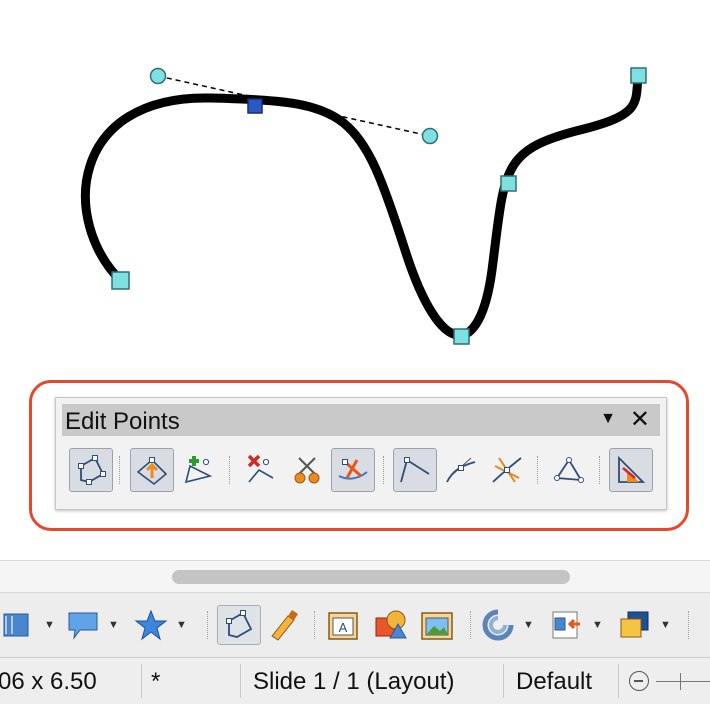  What do you see at coordinates (255, 106) in the screenshot?
I see `selected-point` at bounding box center [255, 106].